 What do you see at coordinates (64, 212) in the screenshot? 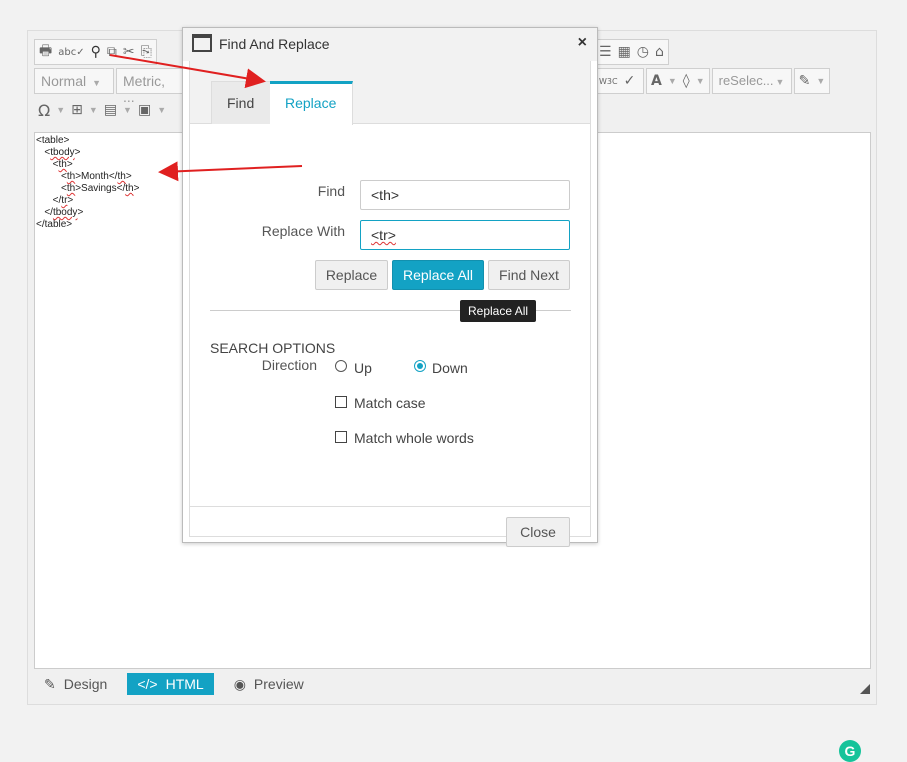
I see `code-line: </tbody>` at bounding box center [64, 212].